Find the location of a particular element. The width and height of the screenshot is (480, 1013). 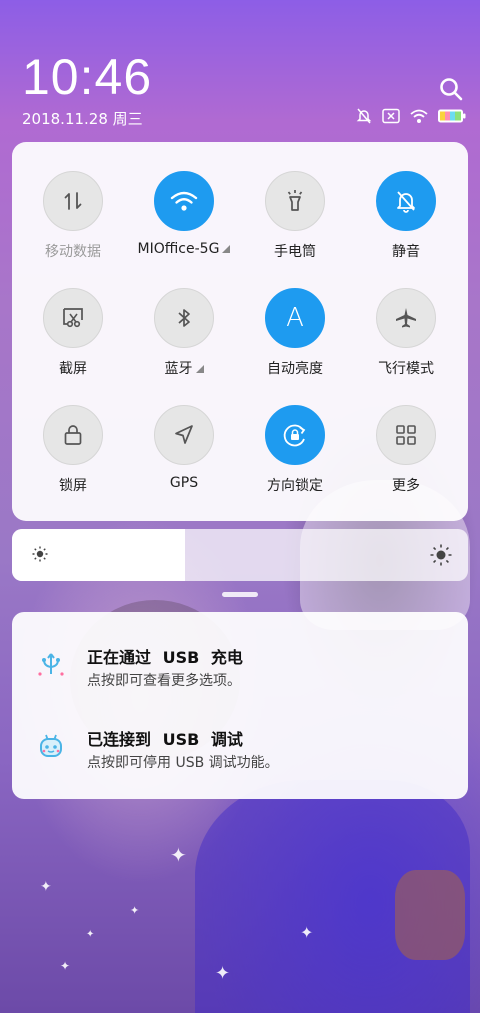

tile-silent: 静音 is located at coordinates (406, 216).